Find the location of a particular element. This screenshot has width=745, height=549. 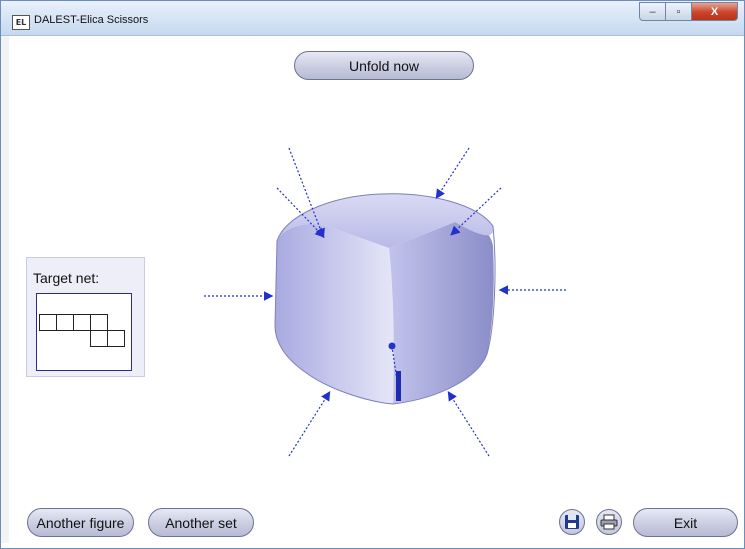

window-left-edge is located at coordinates (5, 289).